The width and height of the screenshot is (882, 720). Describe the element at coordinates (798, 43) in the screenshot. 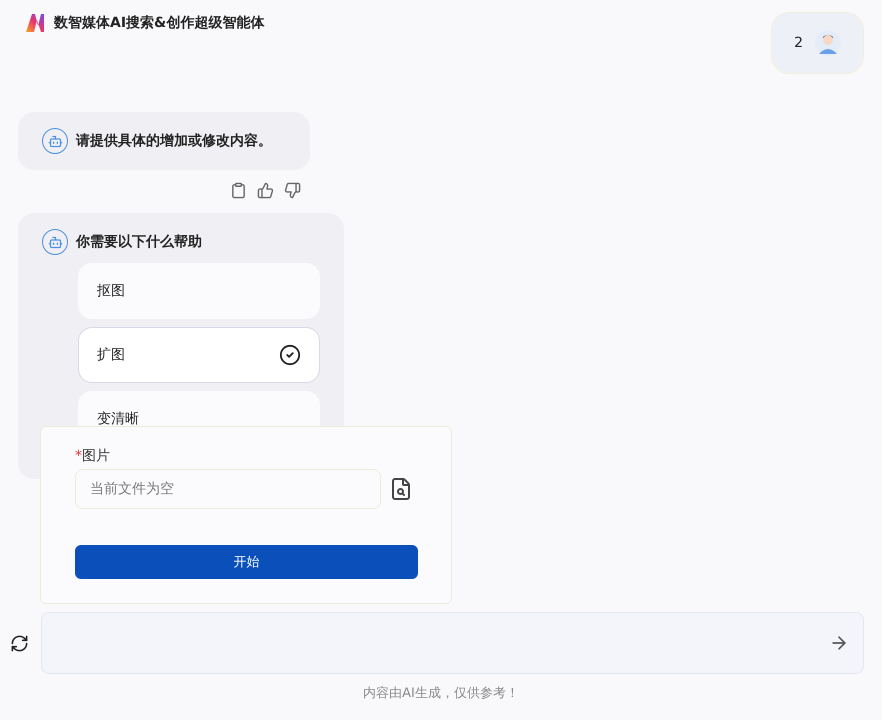

I see `user-count: 2` at that location.